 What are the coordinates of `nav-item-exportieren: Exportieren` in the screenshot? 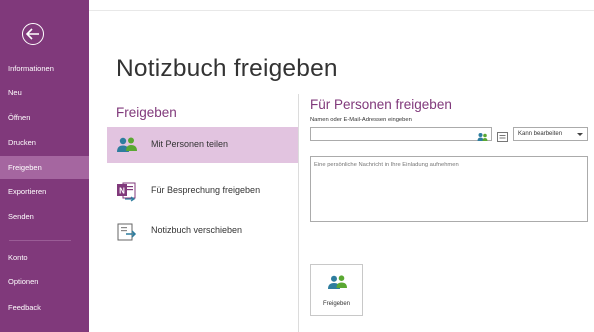 It's located at (44, 191).